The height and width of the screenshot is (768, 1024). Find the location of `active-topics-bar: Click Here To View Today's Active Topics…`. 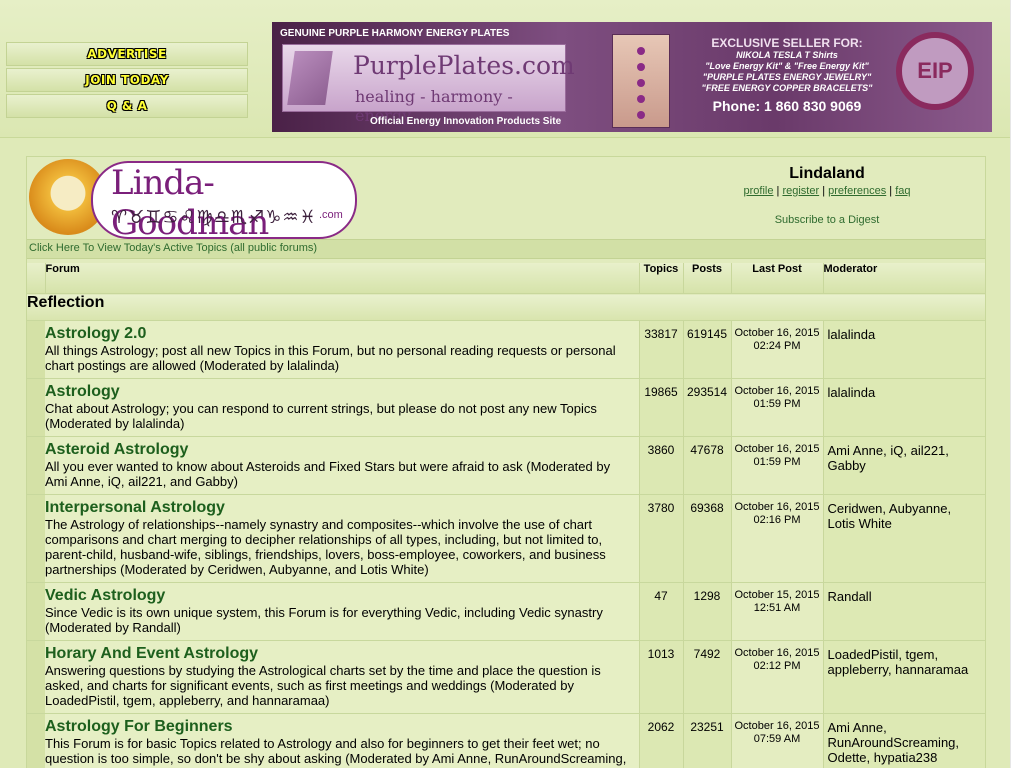

active-topics-bar: Click Here To View Today's Active Topics… is located at coordinates (506, 249).